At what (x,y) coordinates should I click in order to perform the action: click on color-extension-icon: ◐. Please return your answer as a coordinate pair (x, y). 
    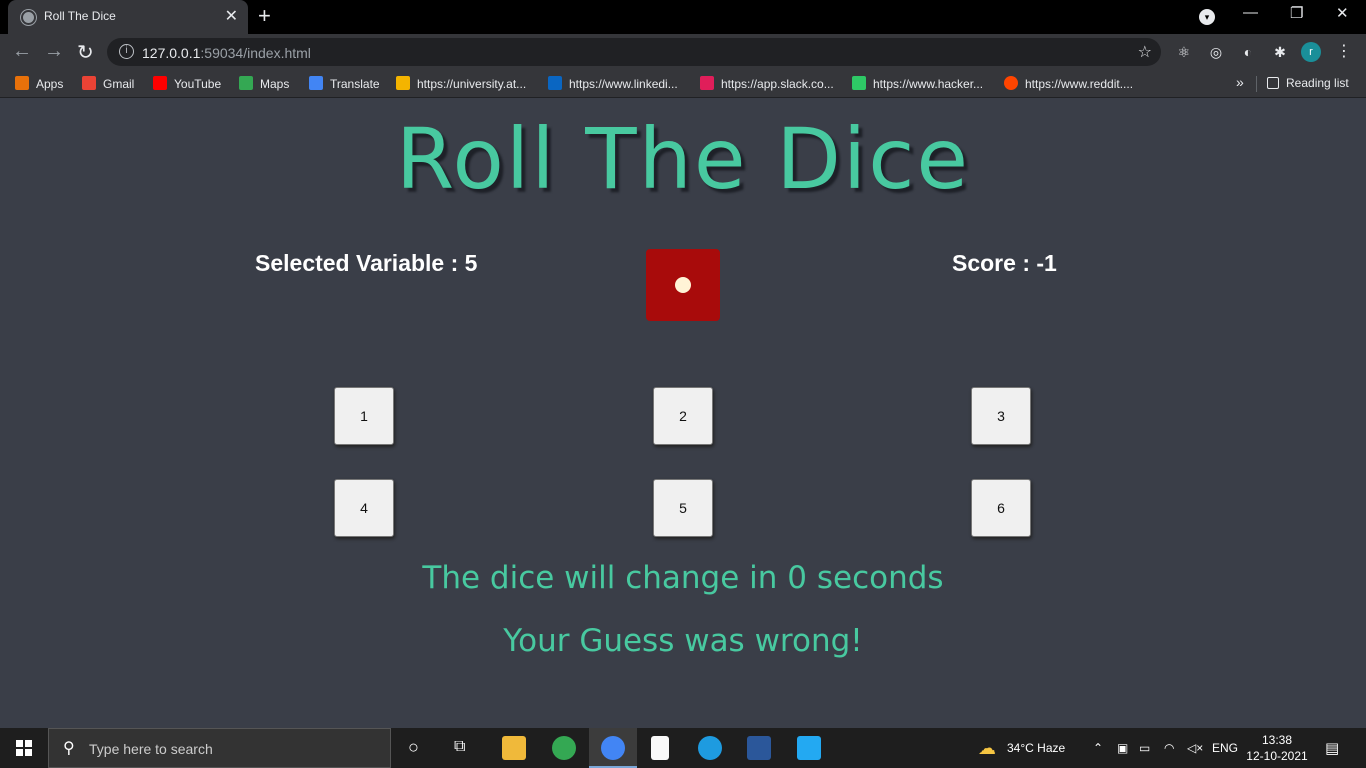
    Looking at the image, I should click on (1248, 52).